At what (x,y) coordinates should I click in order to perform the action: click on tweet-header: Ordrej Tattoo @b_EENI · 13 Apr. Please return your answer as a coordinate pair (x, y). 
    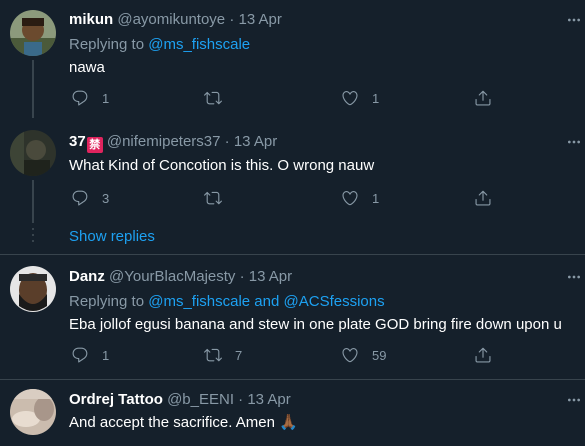
    Looking at the image, I should click on (180, 400).